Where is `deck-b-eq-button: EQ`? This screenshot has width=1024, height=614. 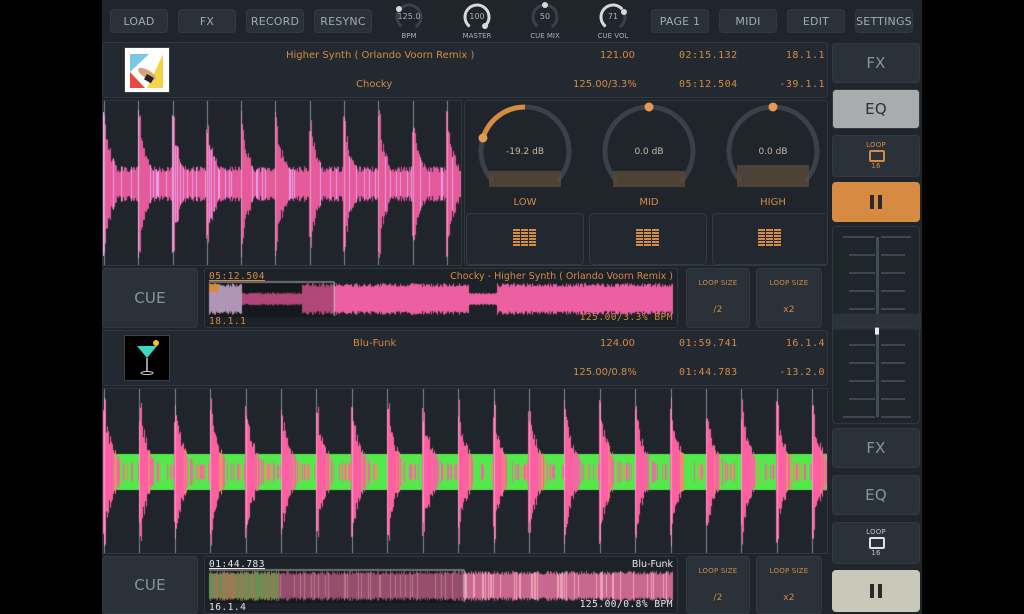 deck-b-eq-button: EQ is located at coordinates (876, 495).